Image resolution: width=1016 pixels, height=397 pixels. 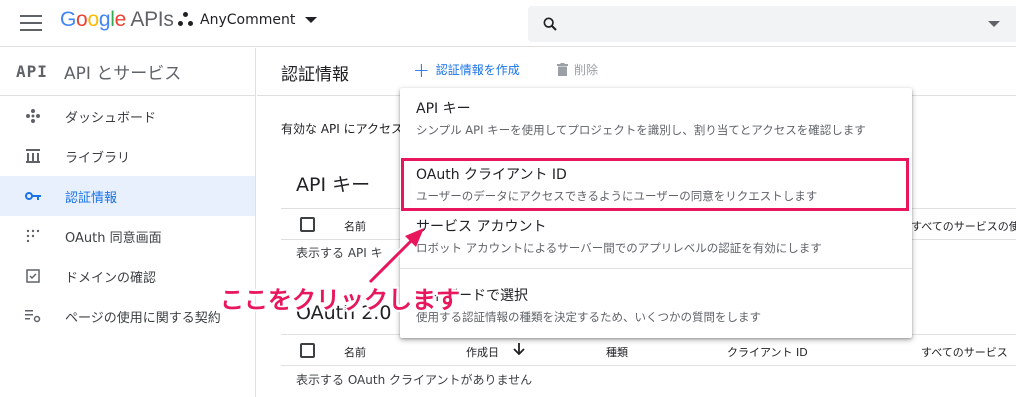 I want to click on col-created: 作成日, so click(x=482, y=352).